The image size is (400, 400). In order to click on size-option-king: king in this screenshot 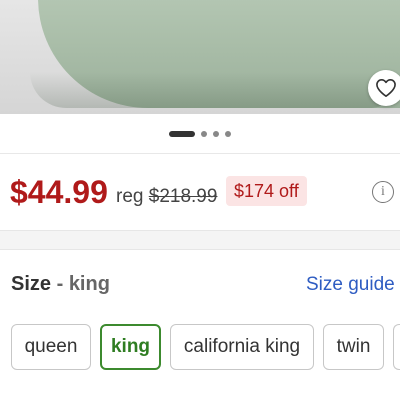, I will do `click(130, 347)`.